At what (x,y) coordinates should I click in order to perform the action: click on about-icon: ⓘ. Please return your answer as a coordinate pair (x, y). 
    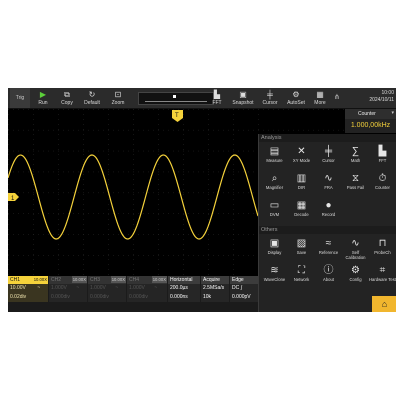
    Looking at the image, I should click on (328, 270).